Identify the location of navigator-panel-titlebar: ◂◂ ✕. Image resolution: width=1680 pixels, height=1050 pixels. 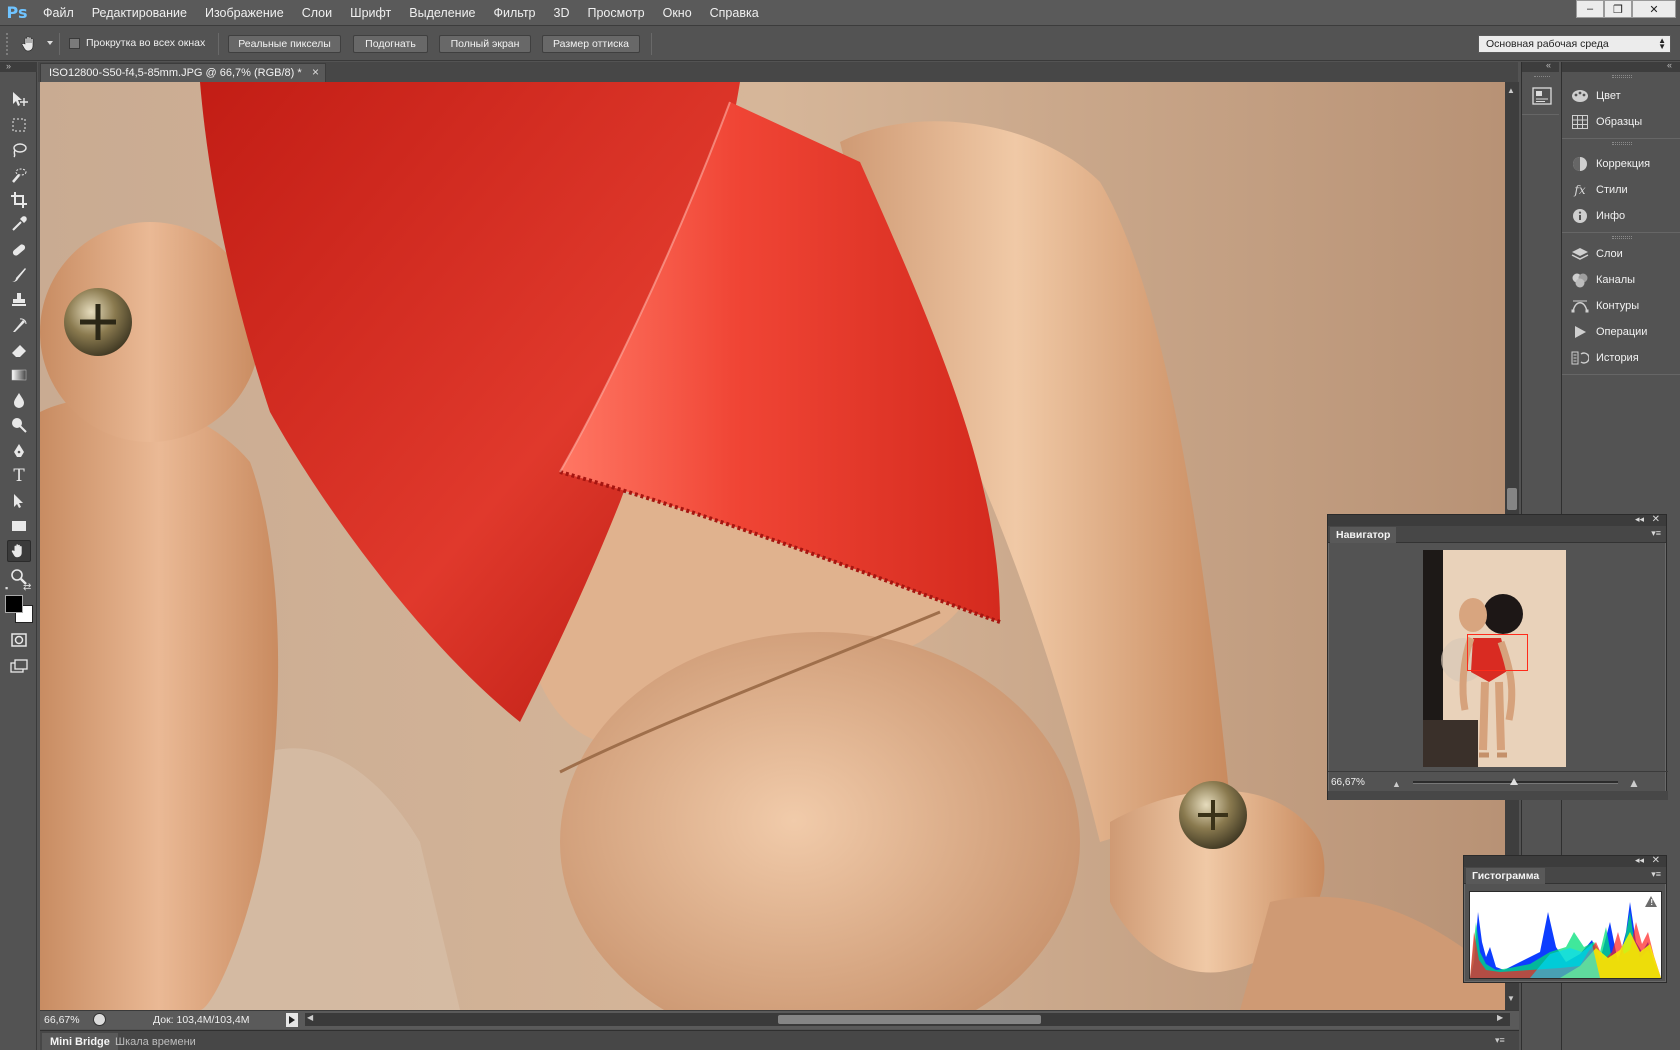
(1497, 520).